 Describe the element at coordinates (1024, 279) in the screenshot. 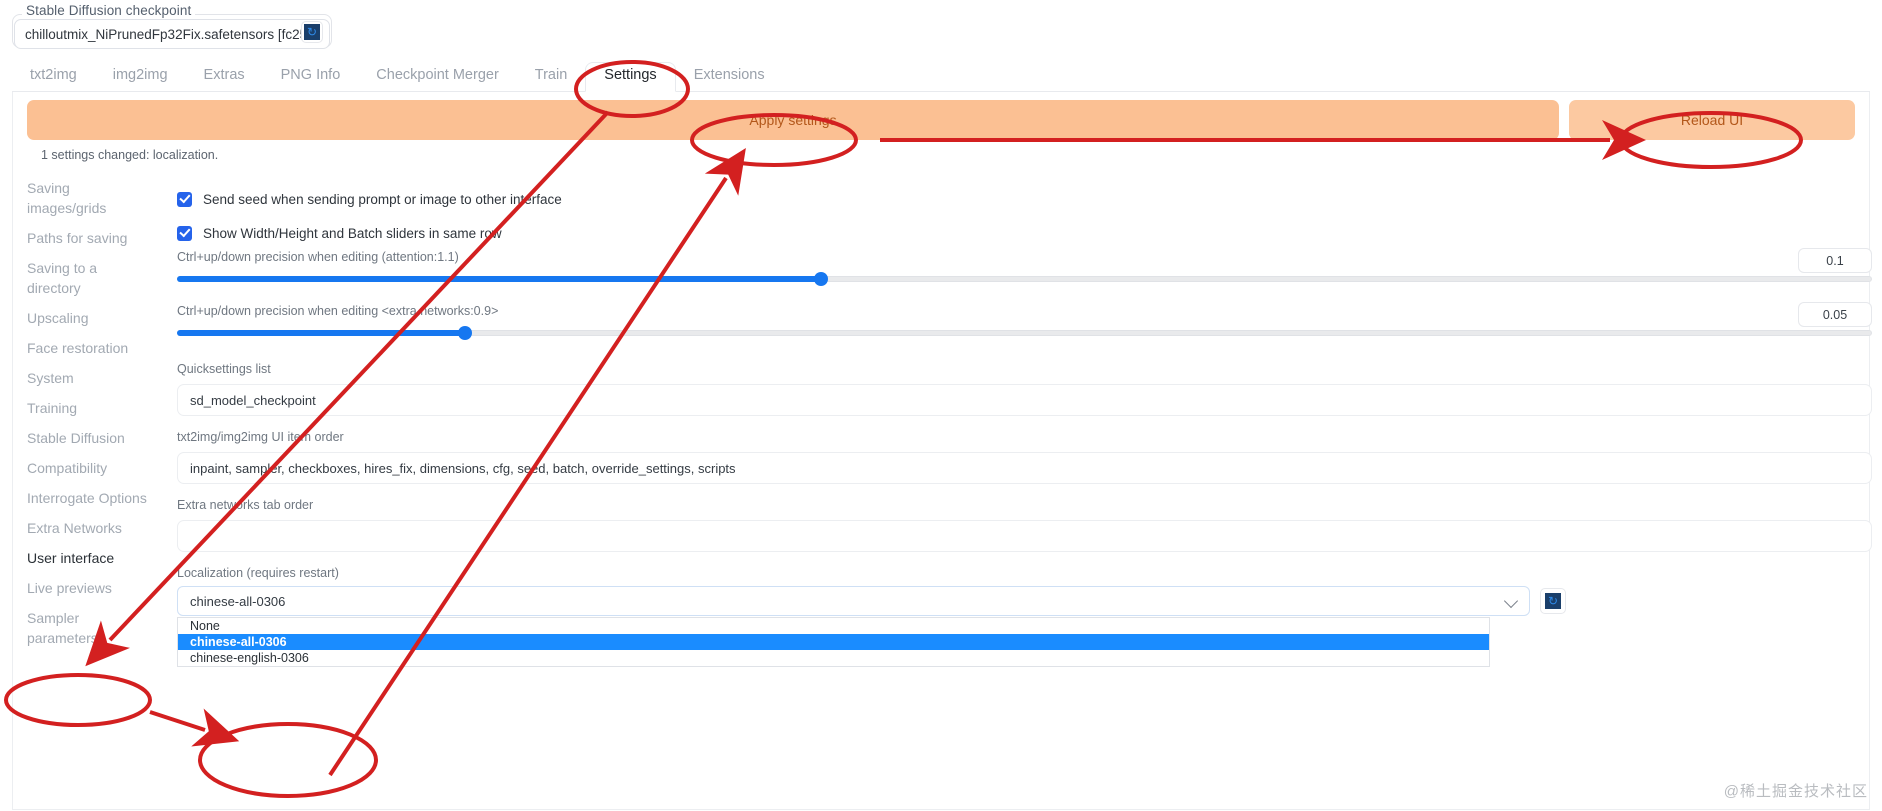

I see `attention-precision-slider` at that location.